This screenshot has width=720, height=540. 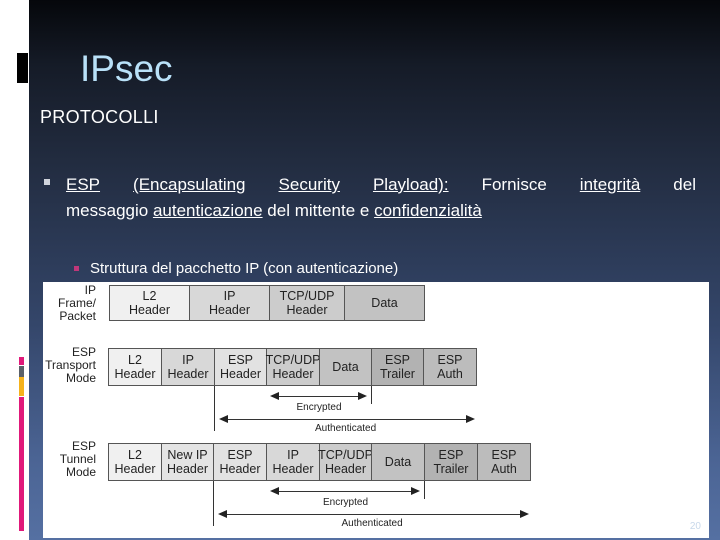 What do you see at coordinates (21, 464) in the screenshot?
I see `accent-bar-pink` at bounding box center [21, 464].